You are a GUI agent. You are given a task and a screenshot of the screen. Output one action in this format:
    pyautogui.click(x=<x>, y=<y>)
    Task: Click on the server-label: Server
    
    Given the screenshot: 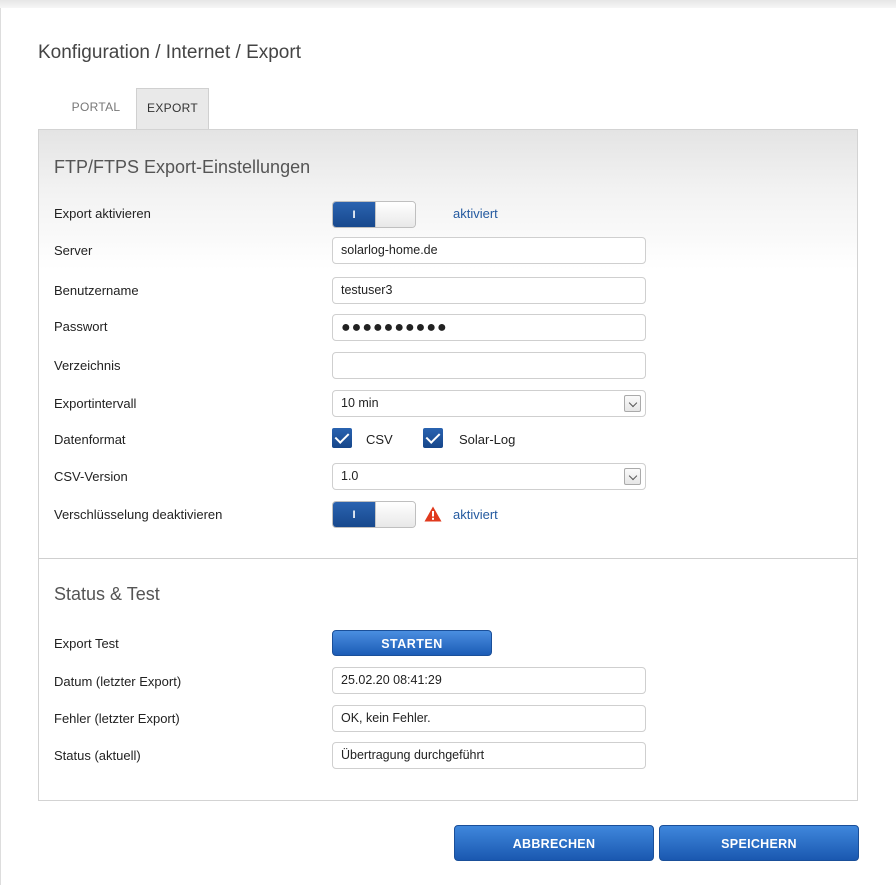 What is the action you would take?
    pyautogui.click(x=73, y=250)
    